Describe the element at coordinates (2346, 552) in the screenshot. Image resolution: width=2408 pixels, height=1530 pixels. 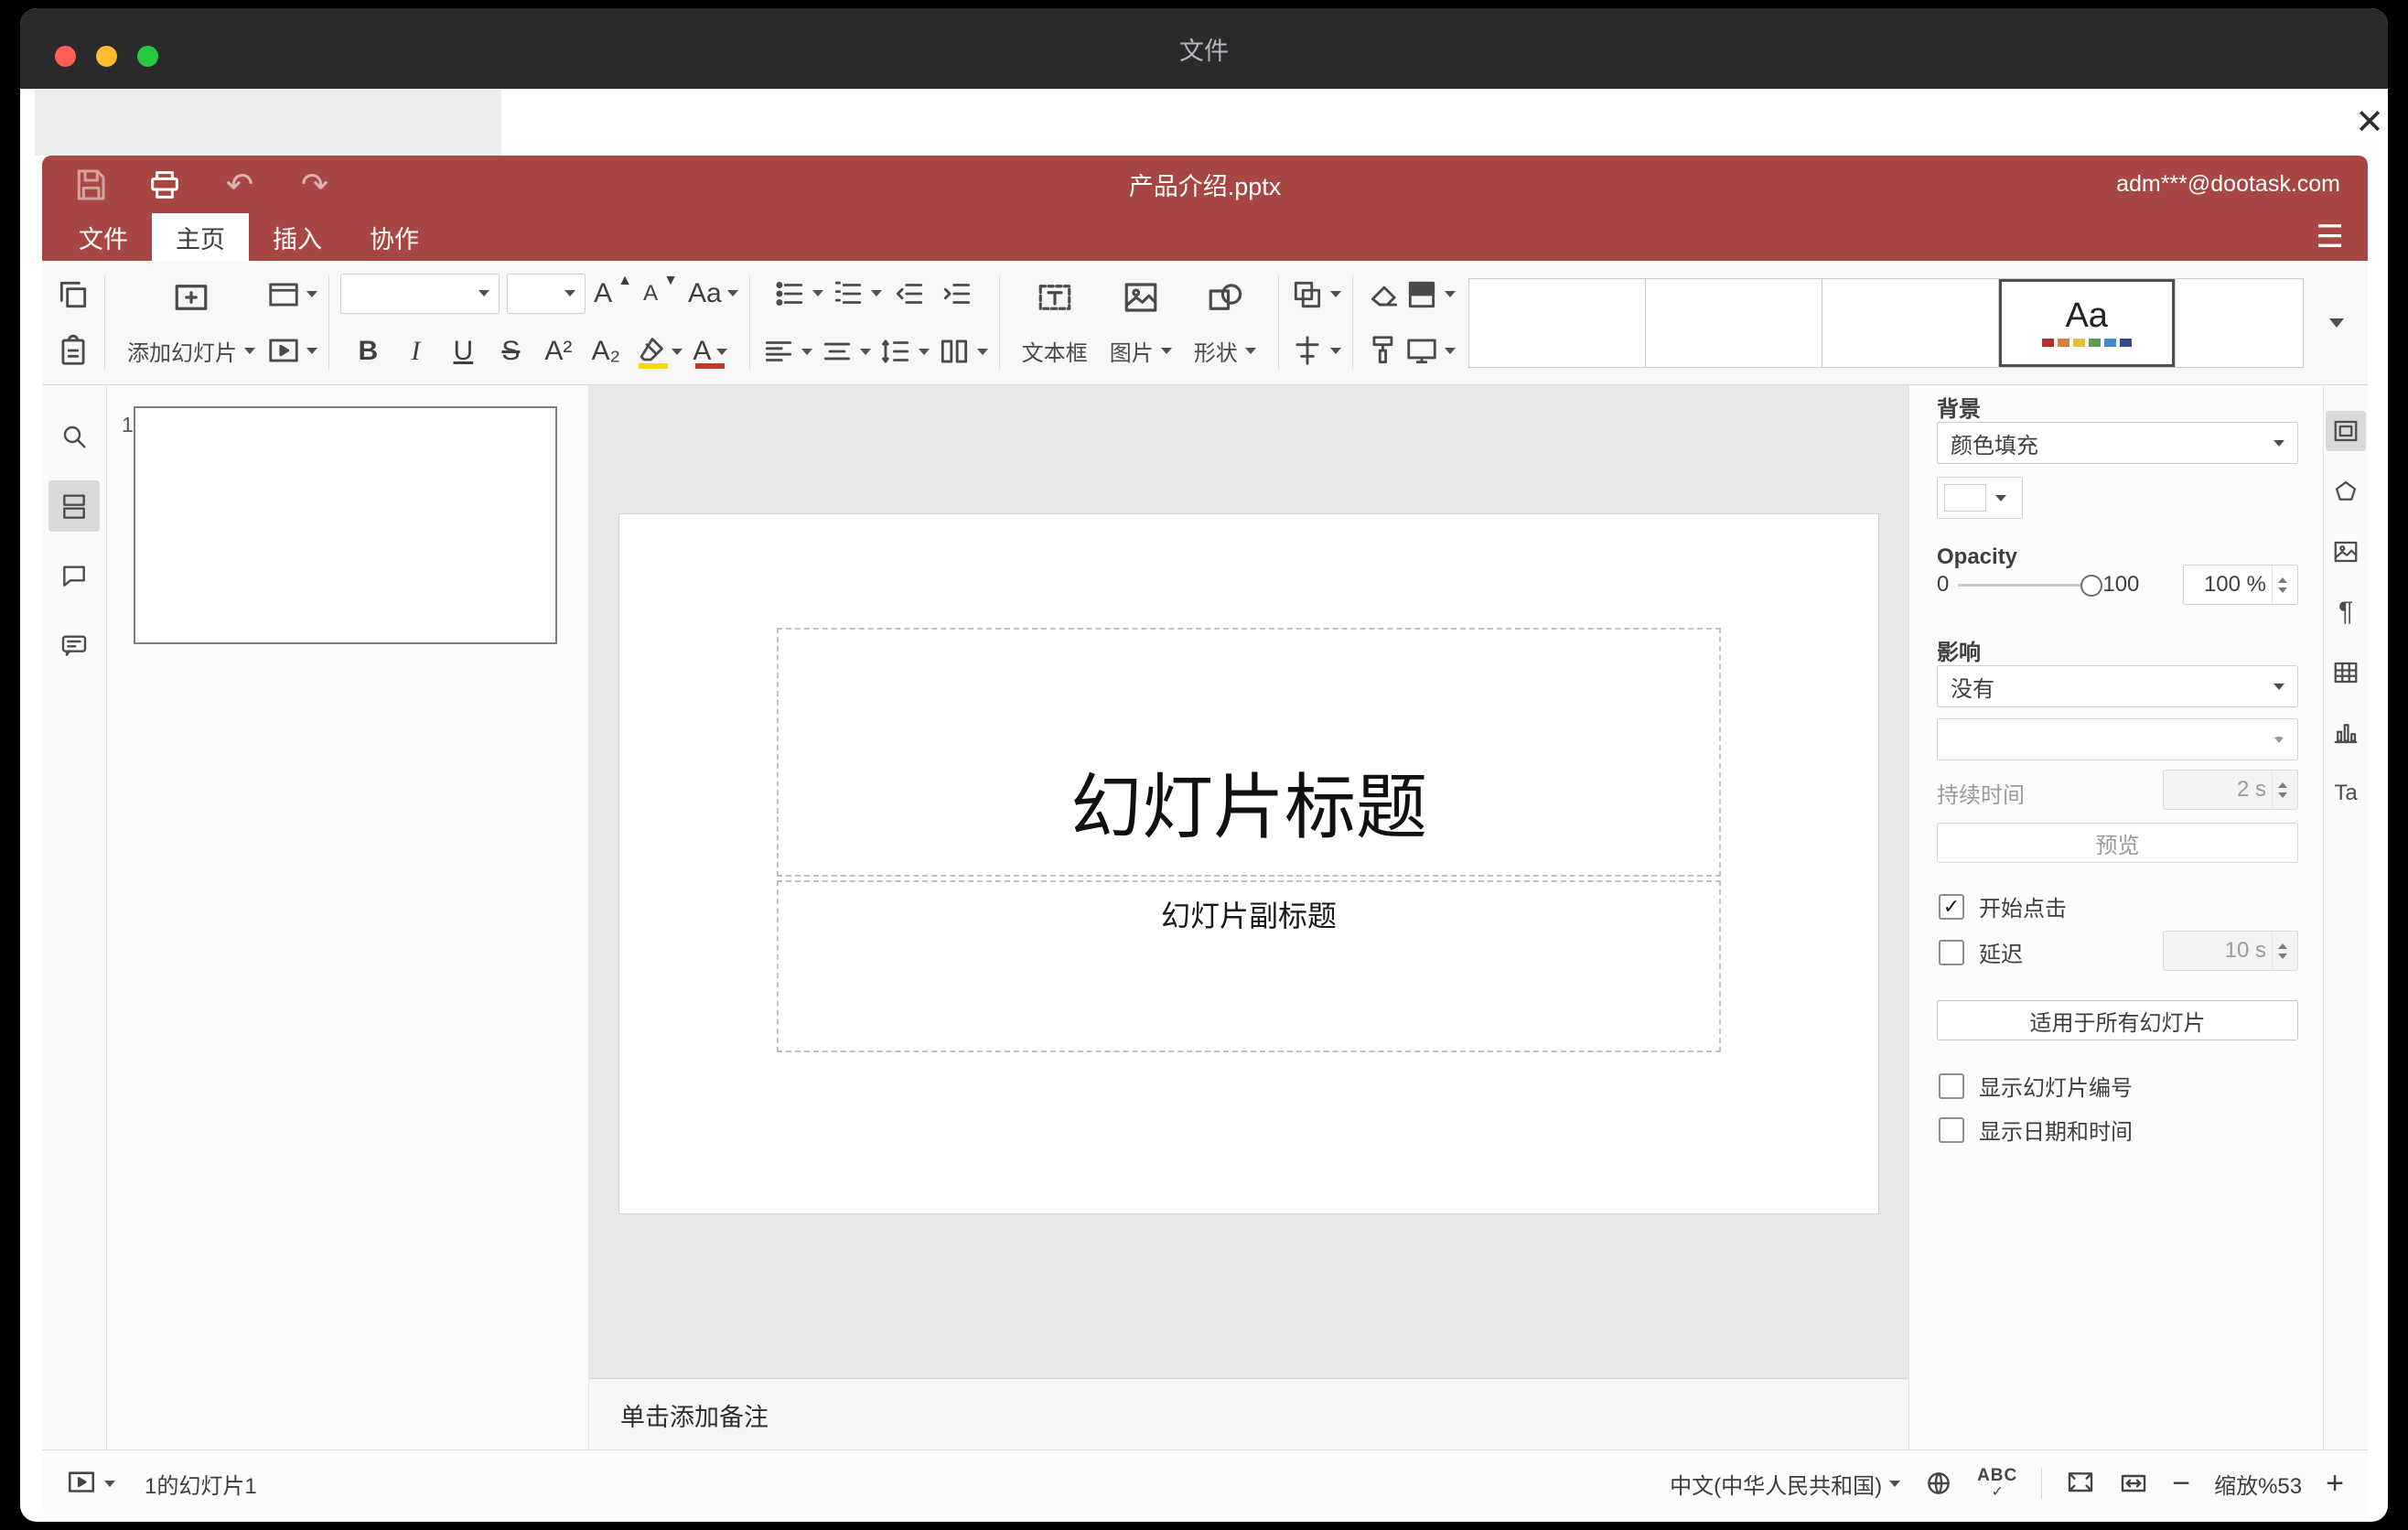
I see `image-settings-icon` at that location.